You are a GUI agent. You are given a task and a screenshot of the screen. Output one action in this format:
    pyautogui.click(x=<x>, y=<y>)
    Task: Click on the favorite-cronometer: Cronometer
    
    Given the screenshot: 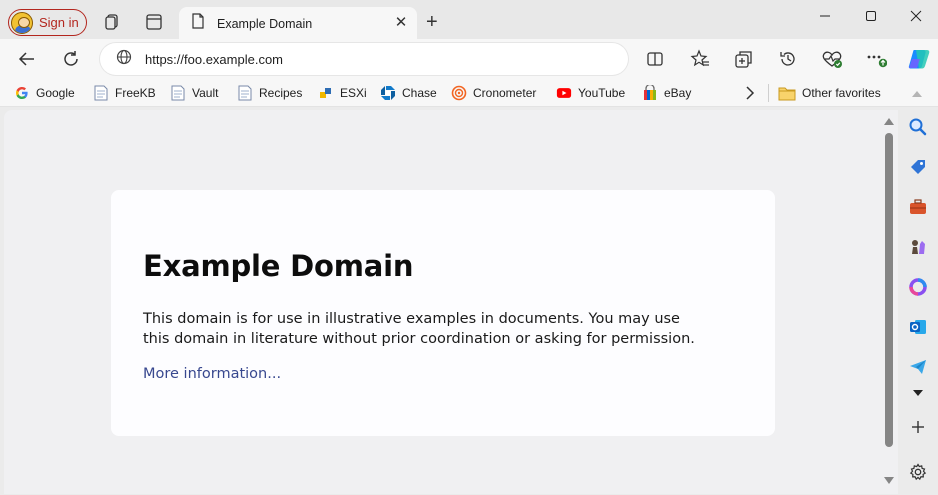 What is the action you would take?
    pyautogui.click(x=493, y=93)
    